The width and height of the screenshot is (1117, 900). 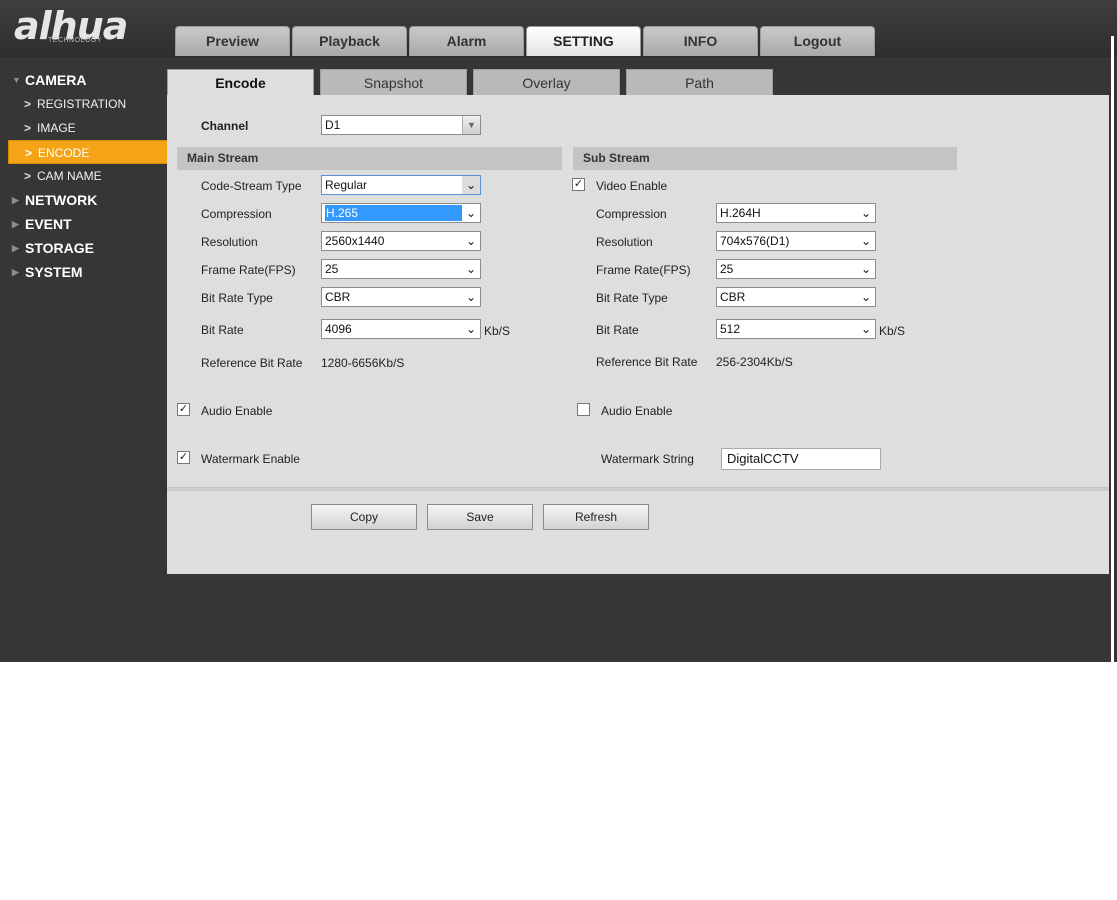 What do you see at coordinates (54, 272) in the screenshot?
I see `sidebar-system-label: SYSTEM` at bounding box center [54, 272].